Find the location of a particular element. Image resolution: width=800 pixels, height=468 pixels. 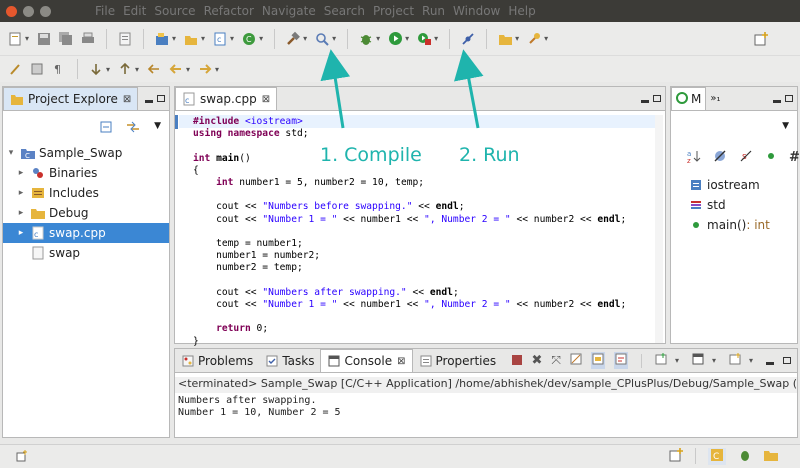

menu-project: Project is located at coordinates (393, 11).